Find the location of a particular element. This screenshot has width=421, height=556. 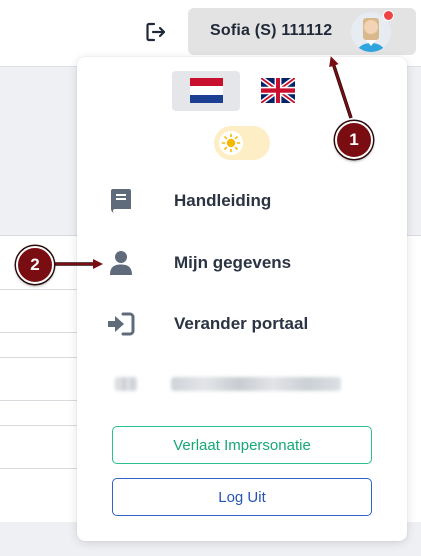

menu-item-label: Mijn gegevens is located at coordinates (233, 262).